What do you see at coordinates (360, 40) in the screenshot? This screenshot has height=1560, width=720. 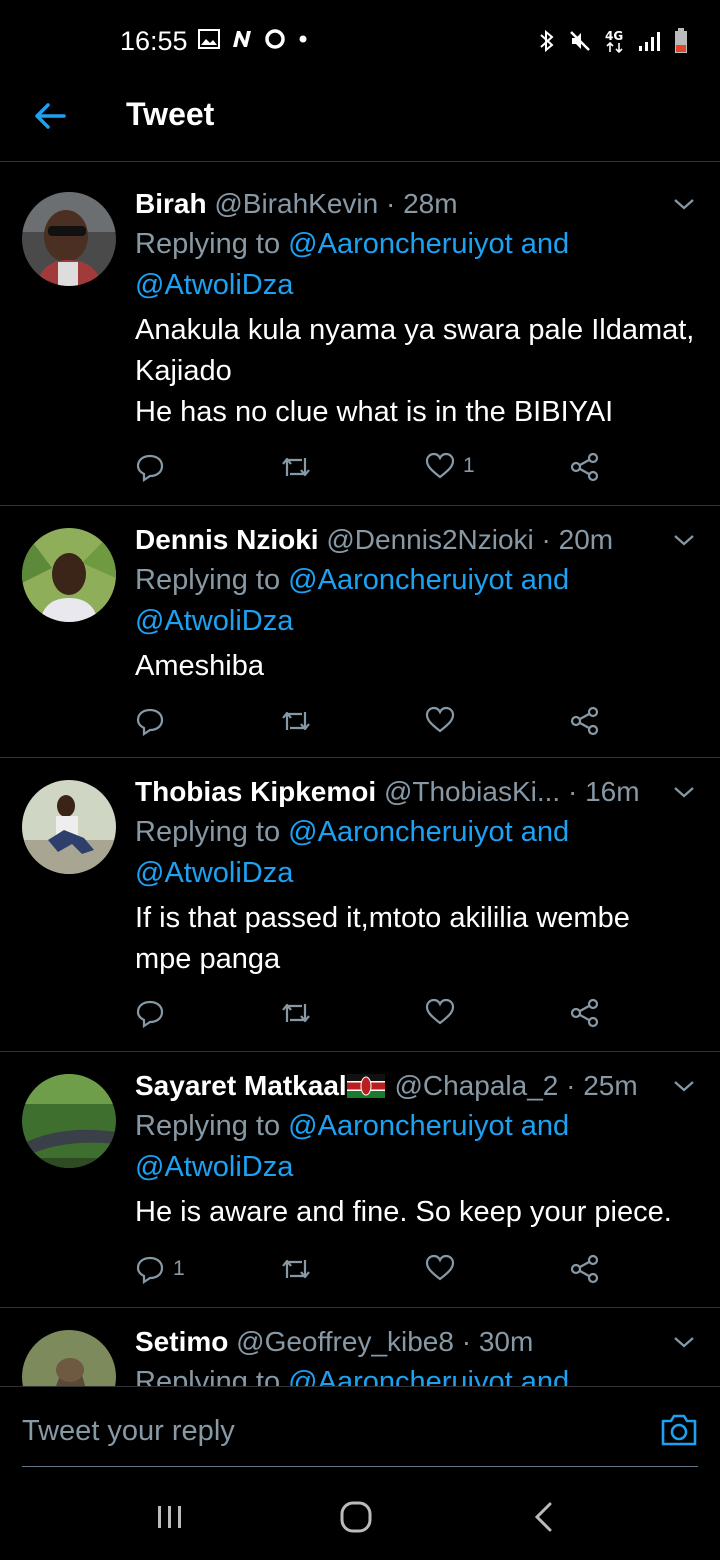 I see `status-bar: 16:55 4G` at bounding box center [360, 40].